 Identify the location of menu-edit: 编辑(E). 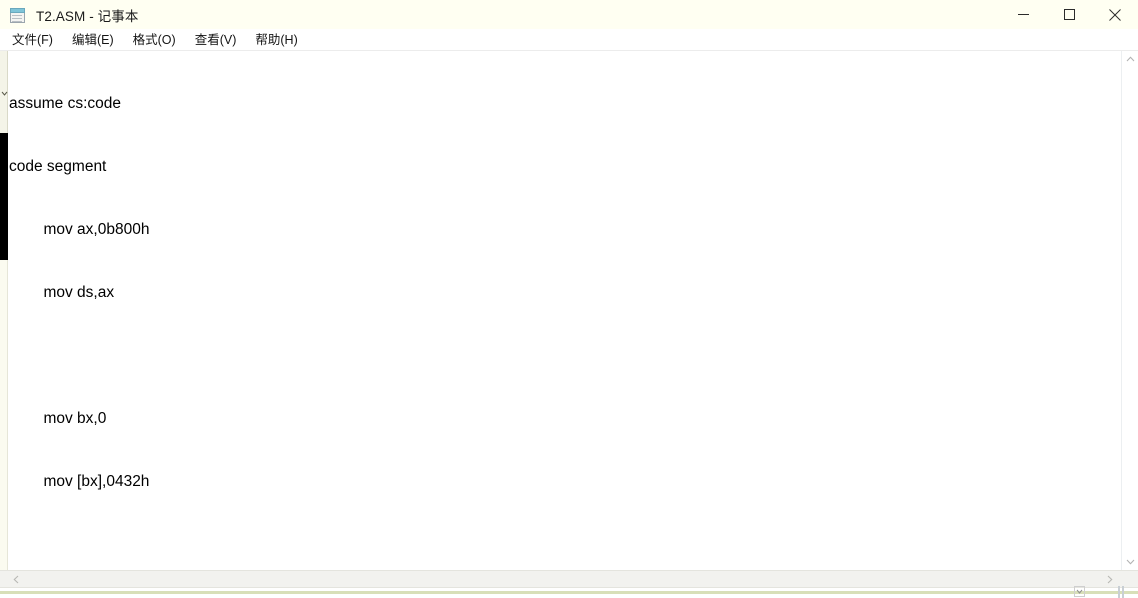
(93, 40).